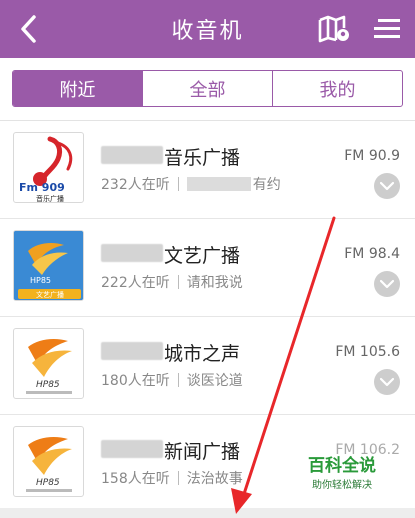 The image size is (415, 518). What do you see at coordinates (48, 265) in the screenshot?
I see `station-logo: HP85 文艺广播` at bounding box center [48, 265].